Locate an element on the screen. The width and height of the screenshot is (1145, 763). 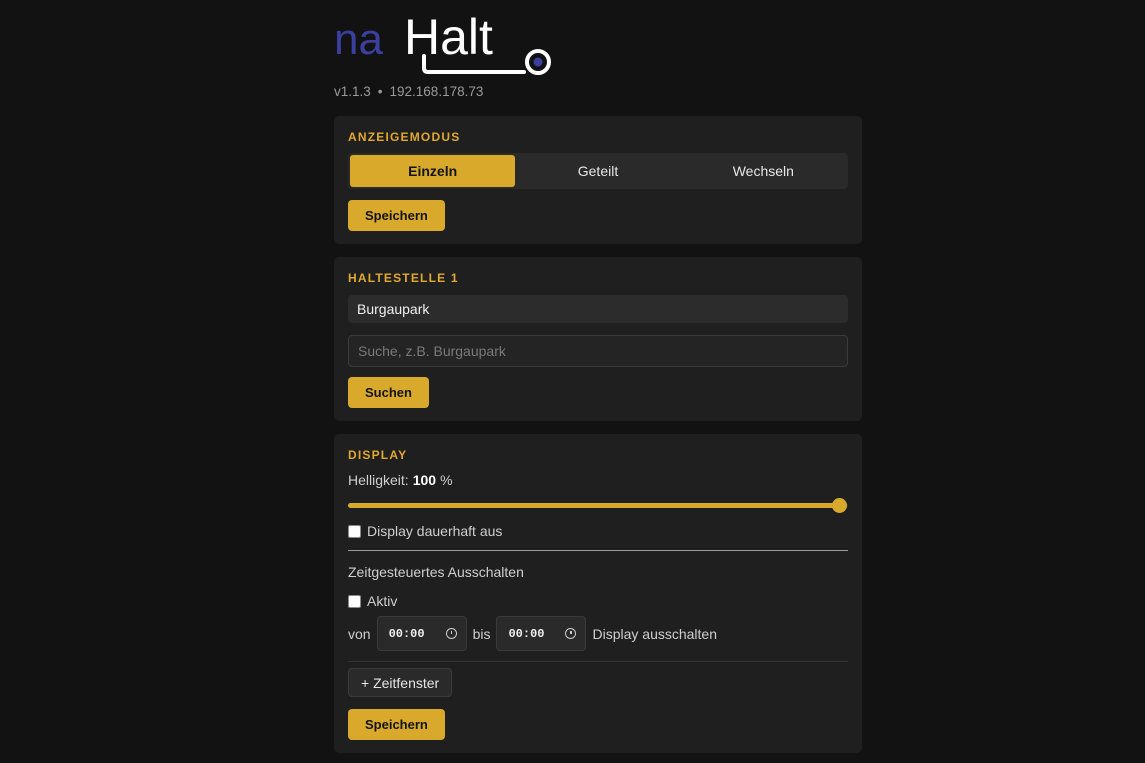
version-text: v1.1.3 is located at coordinates (352, 91).